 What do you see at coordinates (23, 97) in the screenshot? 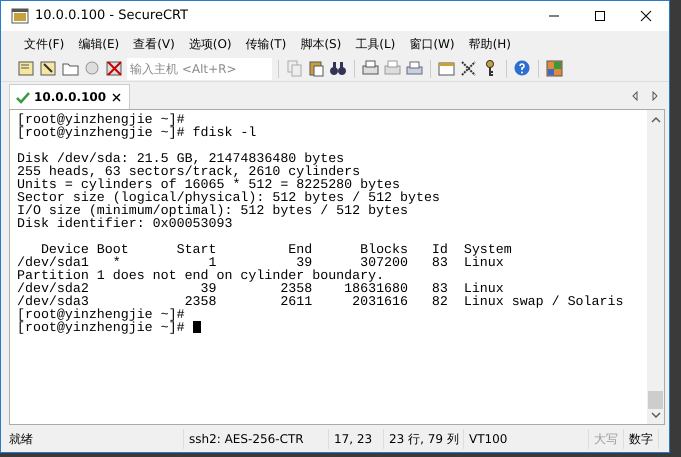
I see `check-icon` at bounding box center [23, 97].